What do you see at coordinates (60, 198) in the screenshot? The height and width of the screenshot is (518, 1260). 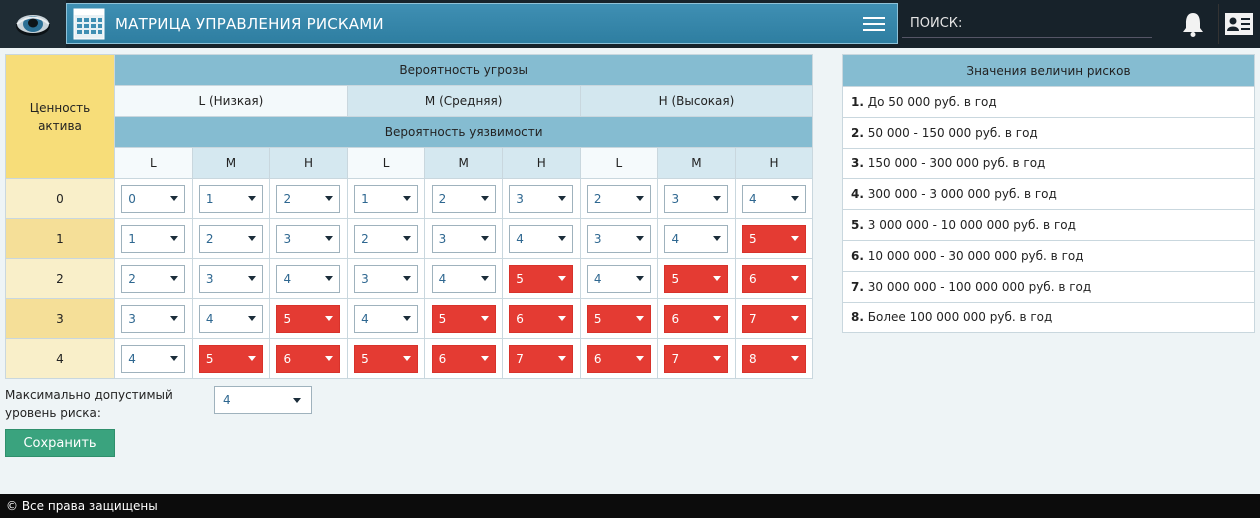 I see `asset-value-label: 0` at bounding box center [60, 198].